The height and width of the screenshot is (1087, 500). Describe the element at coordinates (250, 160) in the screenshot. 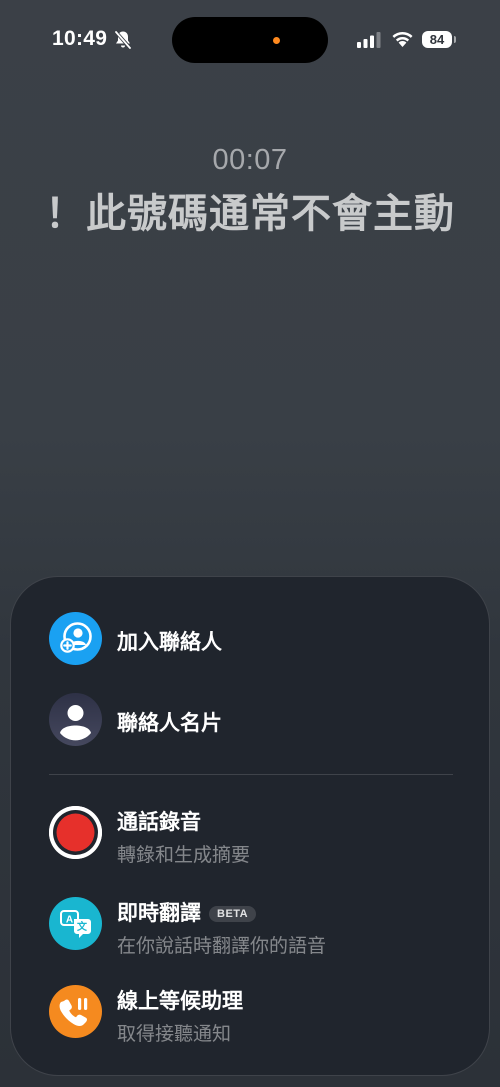

I see `call-timer: 00:07` at that location.